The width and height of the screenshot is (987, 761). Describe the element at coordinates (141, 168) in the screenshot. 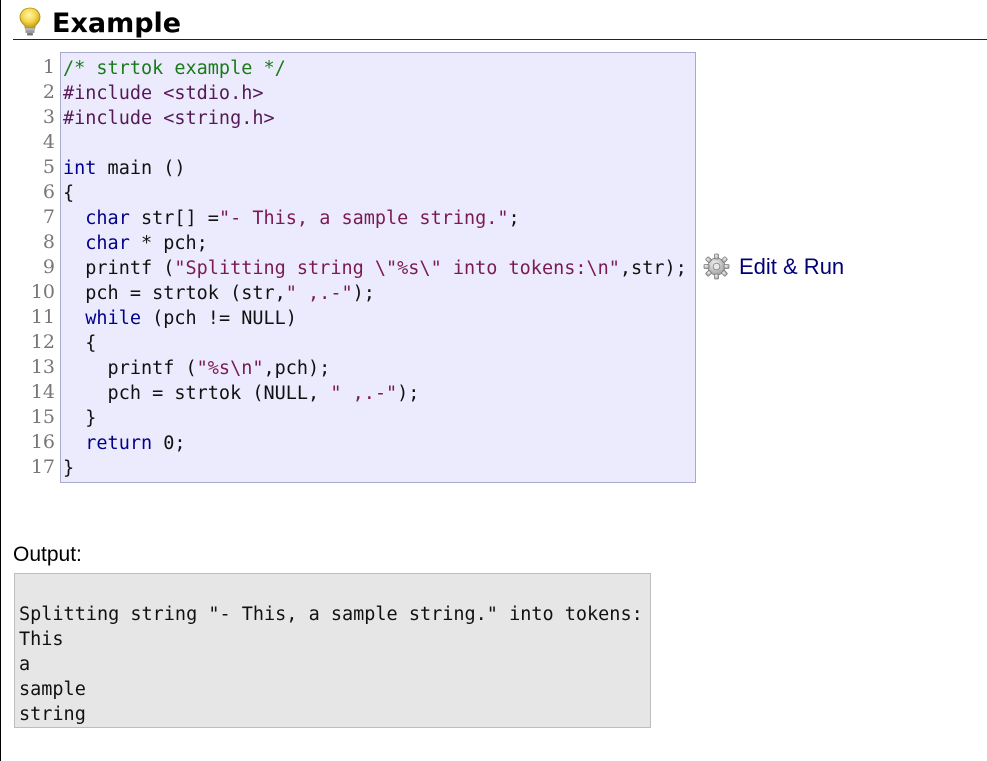

I see `code-token: main ()` at that location.